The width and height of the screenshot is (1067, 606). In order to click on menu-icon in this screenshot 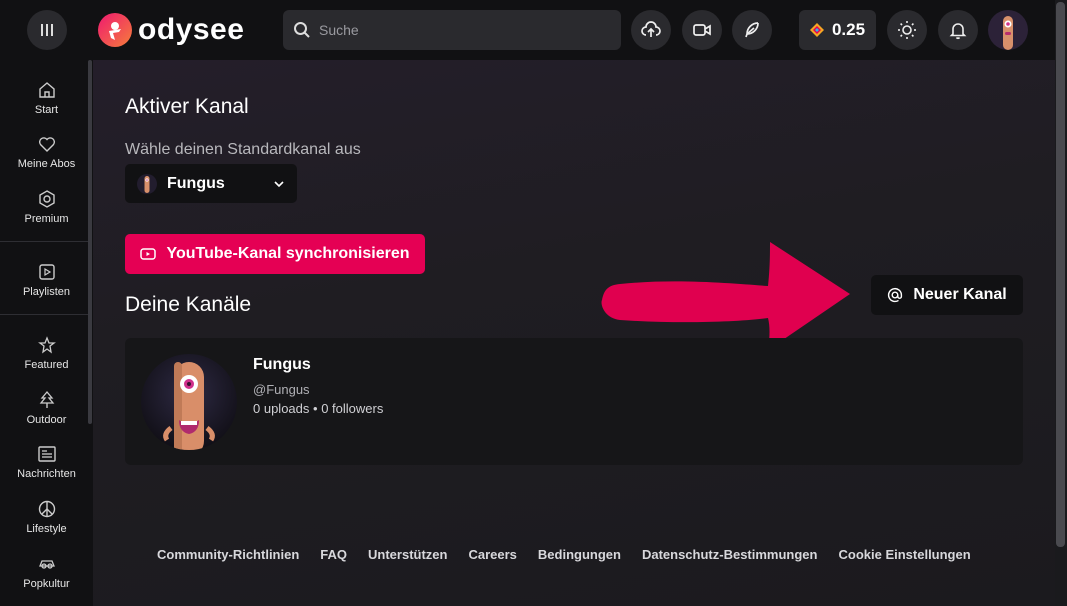, I will do `click(47, 30)`.